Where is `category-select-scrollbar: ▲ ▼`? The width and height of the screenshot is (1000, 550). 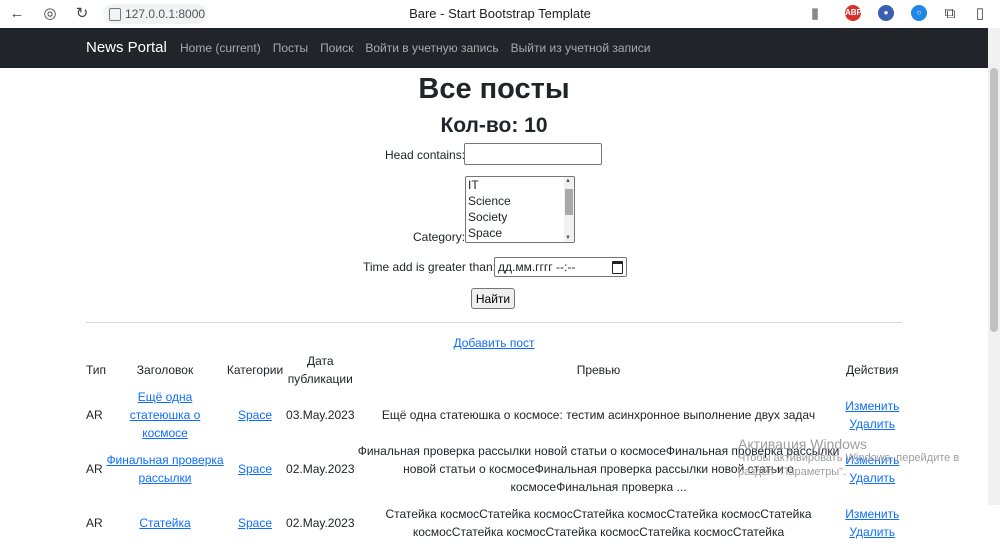 category-select-scrollbar: ▲ ▼ is located at coordinates (569, 209).